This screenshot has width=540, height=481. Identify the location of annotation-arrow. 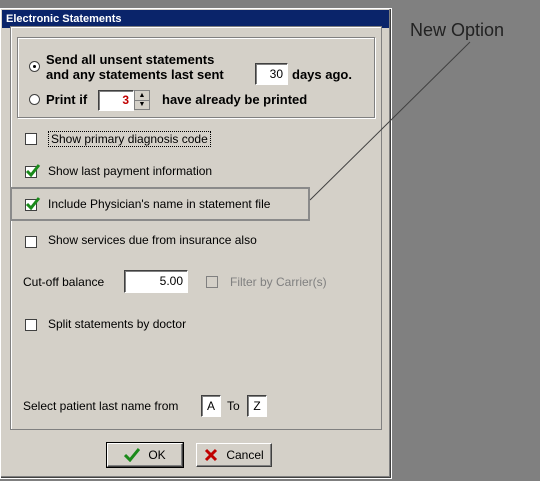
(390, 121).